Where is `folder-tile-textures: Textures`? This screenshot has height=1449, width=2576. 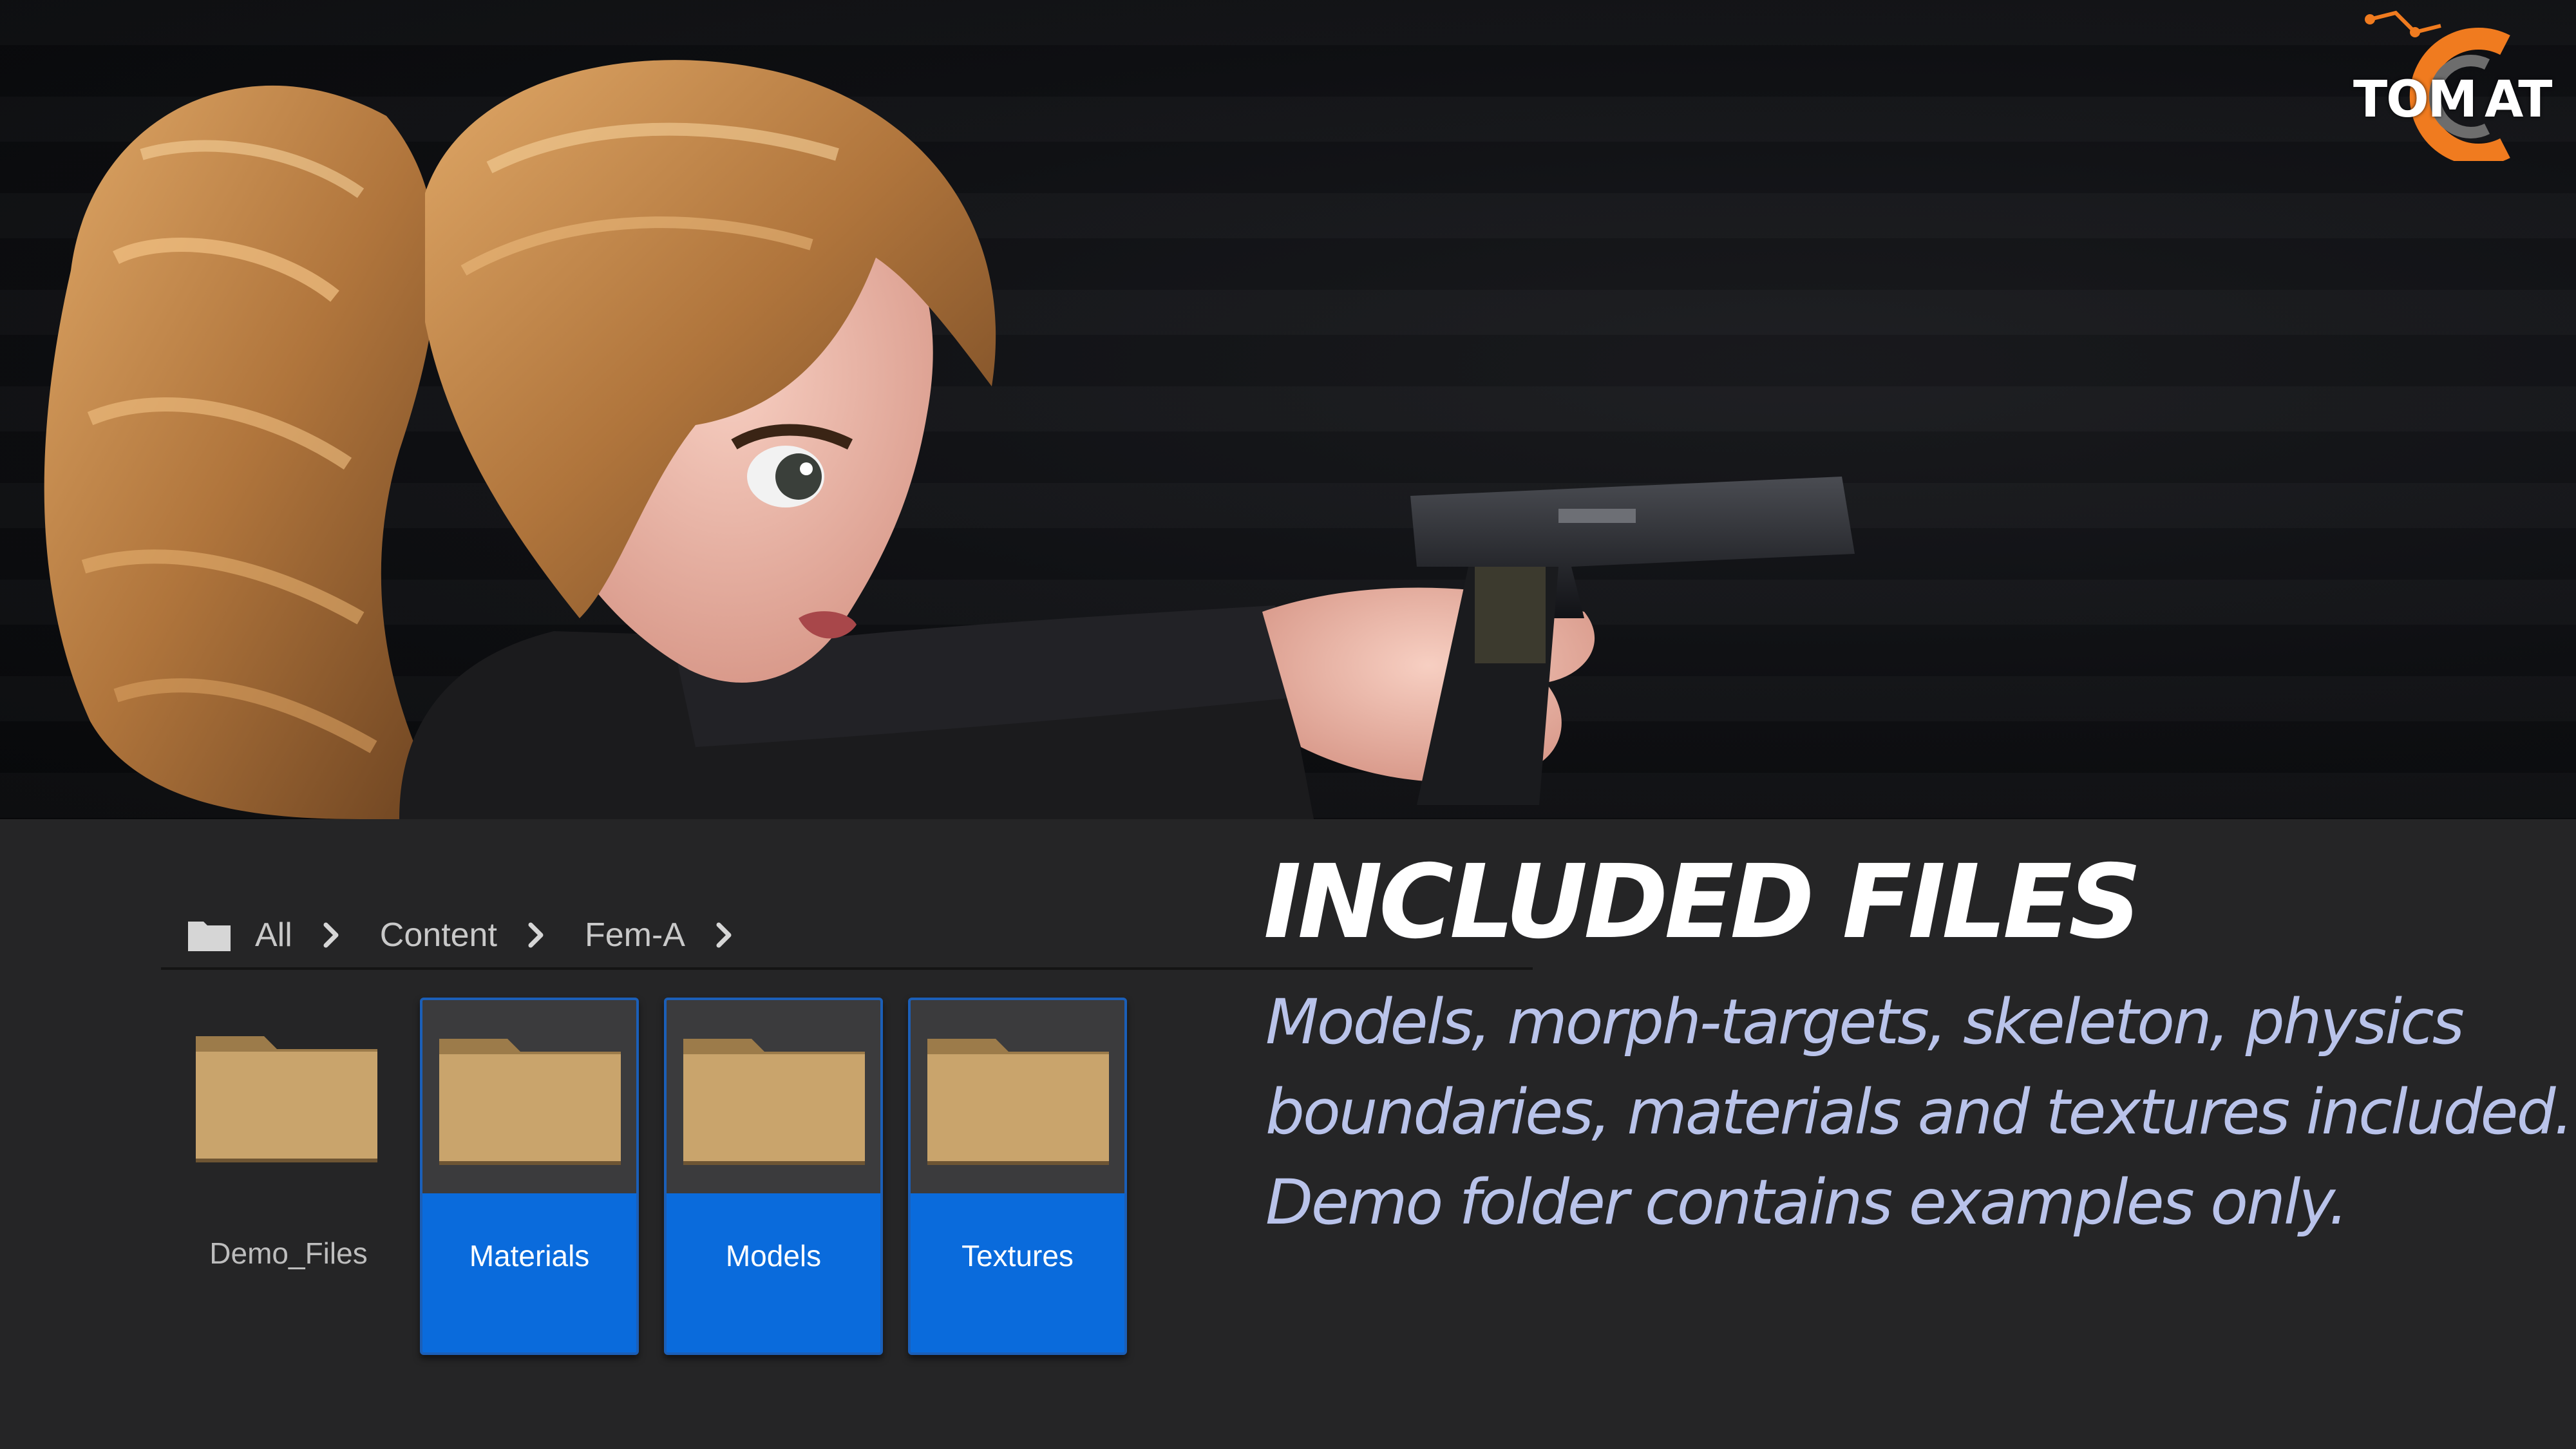 folder-tile-textures: Textures is located at coordinates (1017, 1176).